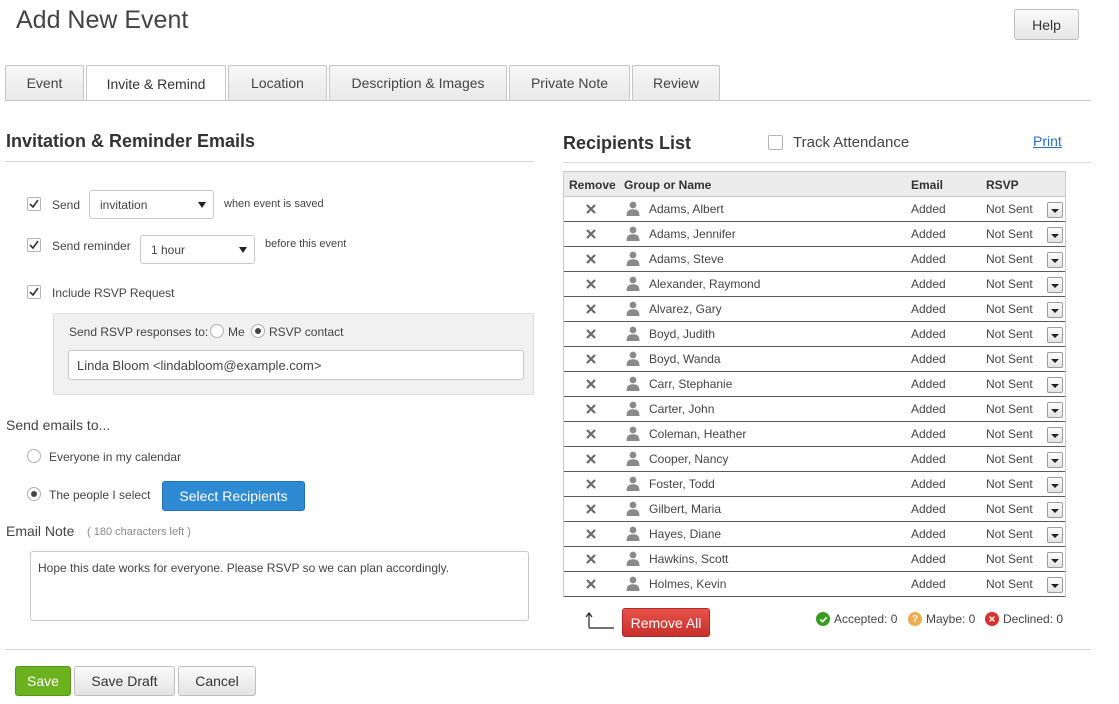 This screenshot has width=1119, height=704. What do you see at coordinates (685, 309) in the screenshot?
I see `recipient-name: Alvarez, Gary` at bounding box center [685, 309].